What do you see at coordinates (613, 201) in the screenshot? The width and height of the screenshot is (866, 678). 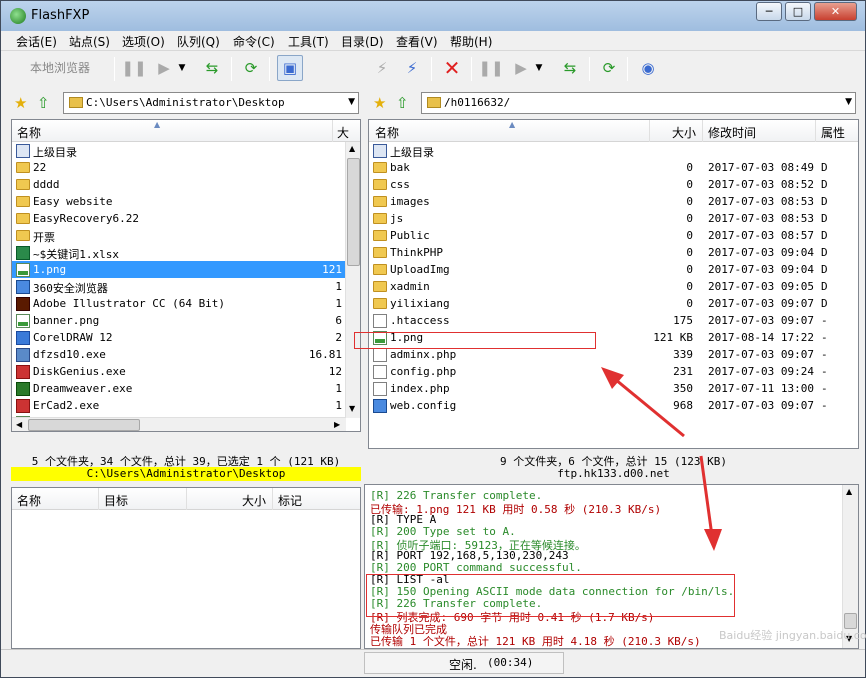 I see `file-row: images 0 2017-07-03 08:53 D` at bounding box center [613, 201].